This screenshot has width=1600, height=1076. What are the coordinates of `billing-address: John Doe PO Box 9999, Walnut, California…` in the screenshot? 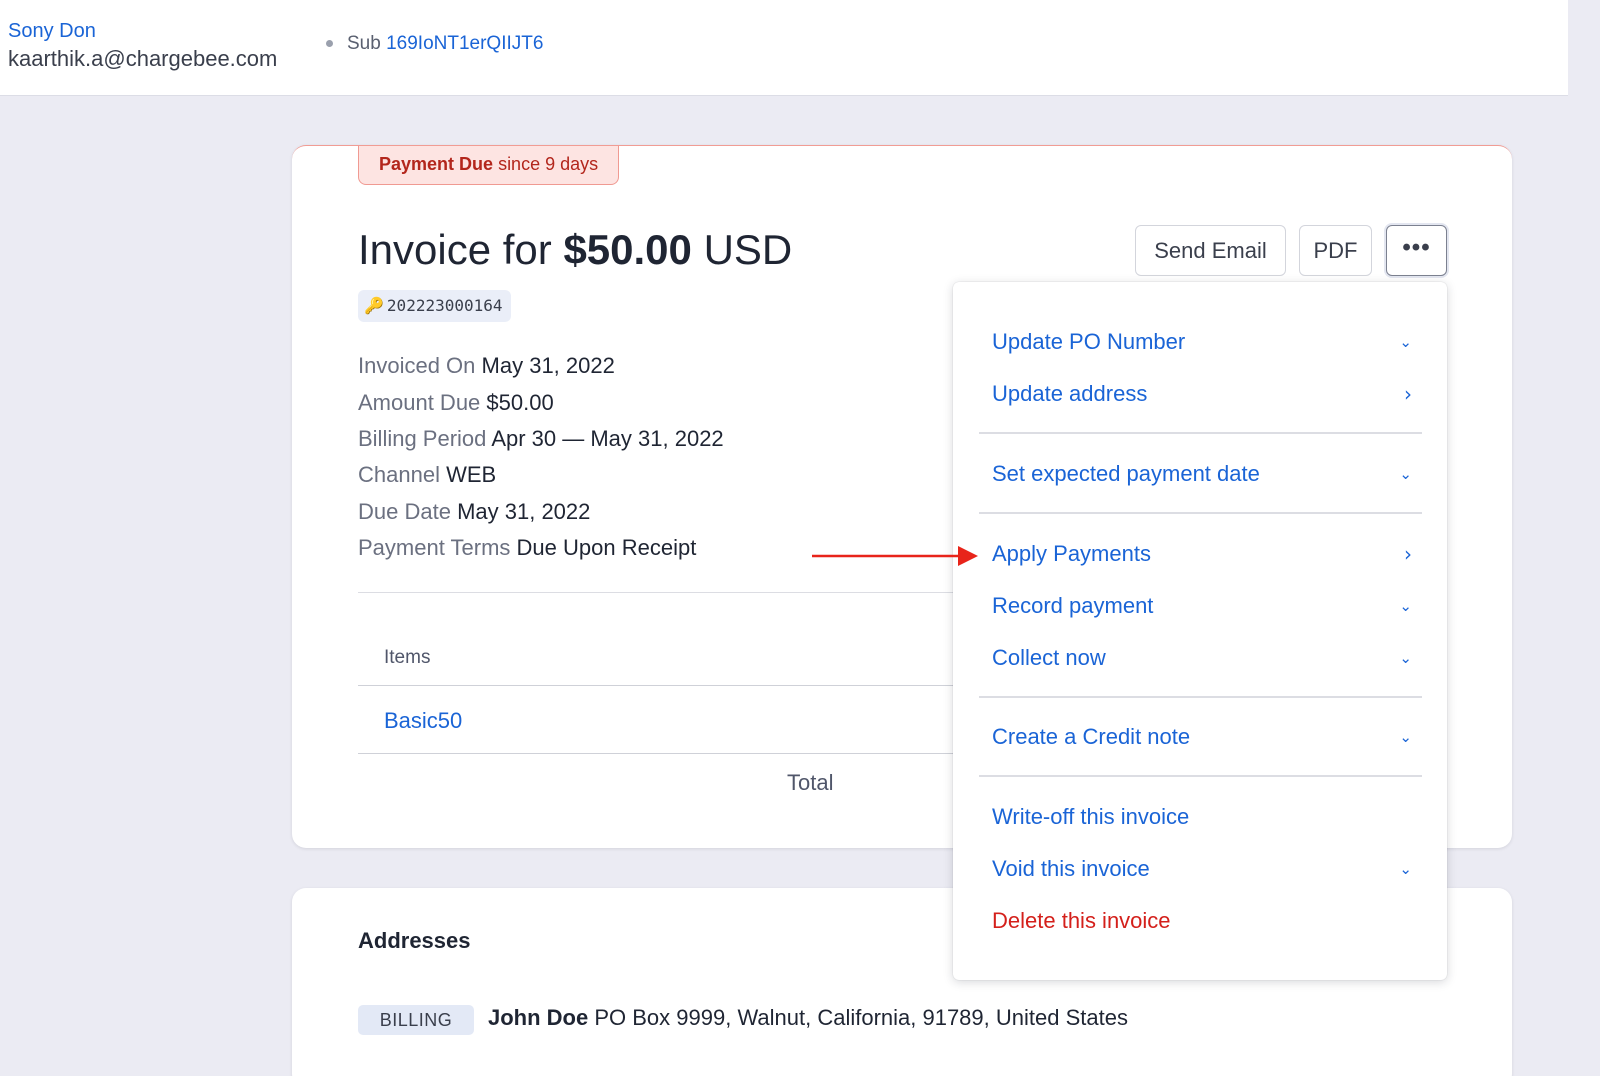 It's located at (808, 1018).